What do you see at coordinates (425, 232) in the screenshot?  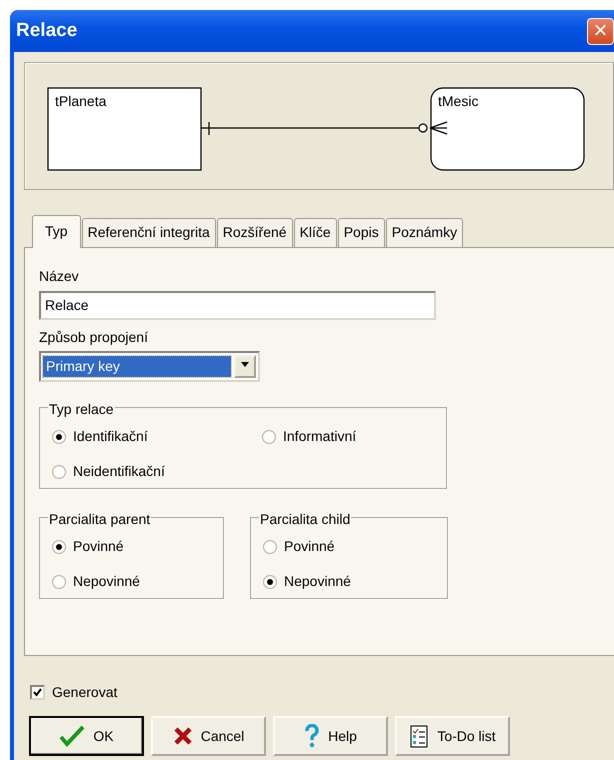 I see `tab: Poznámky` at bounding box center [425, 232].